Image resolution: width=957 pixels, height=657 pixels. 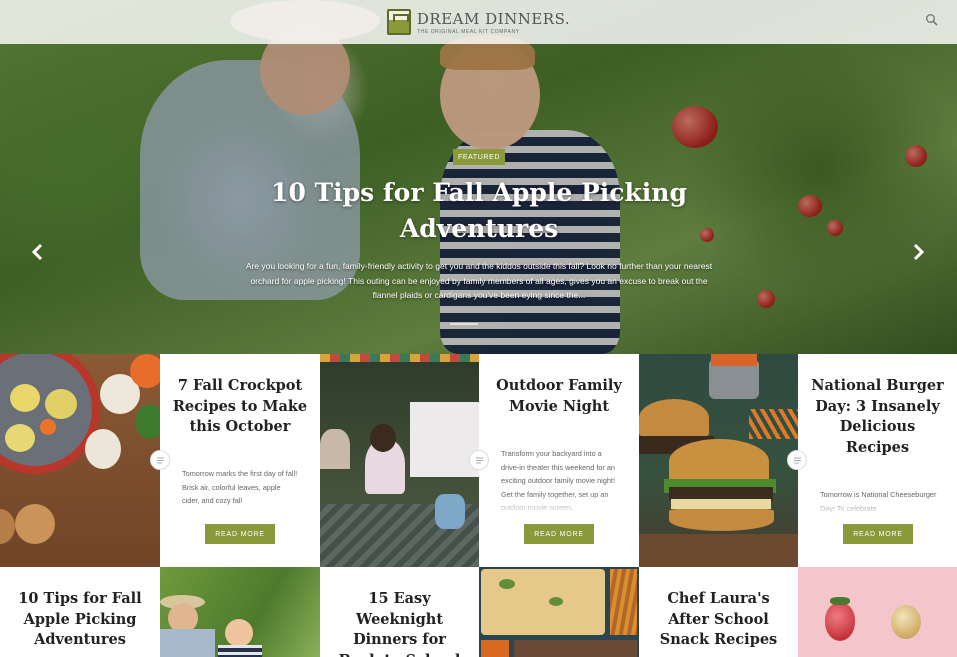 I want to click on featured-badge: FEATURED, so click(x=479, y=157).